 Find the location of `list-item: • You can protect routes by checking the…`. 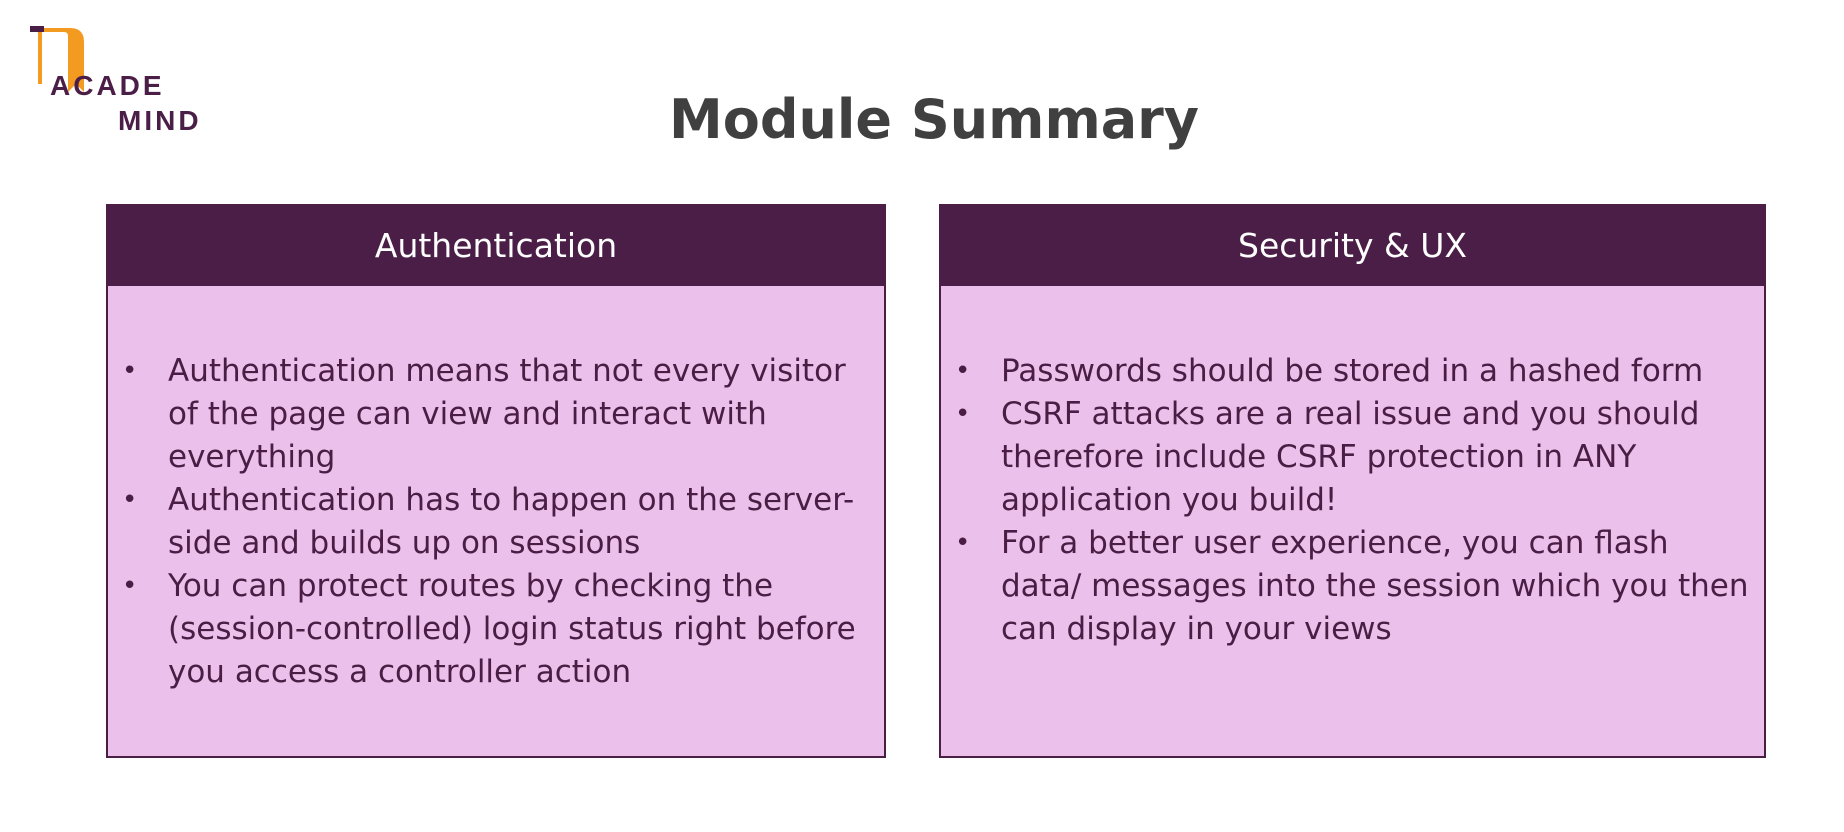

list-item: • You can protect routes by checking the… is located at coordinates (498, 629).